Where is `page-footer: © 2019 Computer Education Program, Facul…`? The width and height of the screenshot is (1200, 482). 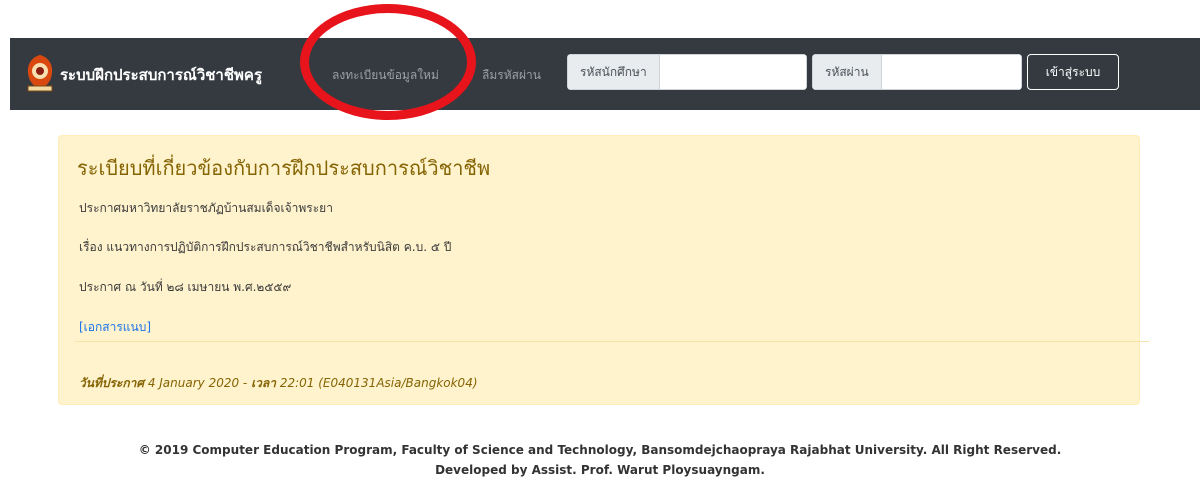
page-footer: © 2019 Computer Education Program, Facul… is located at coordinates (600, 460).